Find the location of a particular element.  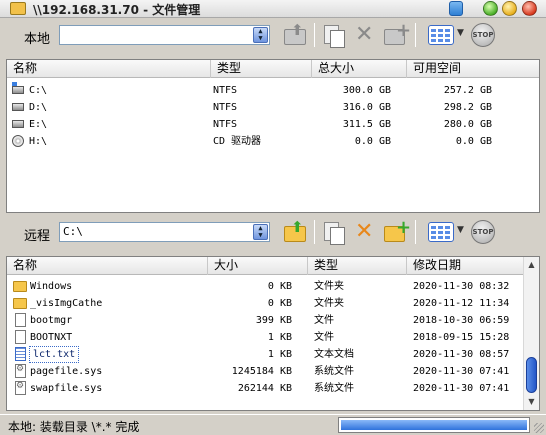

file-row: Windows 0 KB 文件夹 2020-11-30 08:32 is located at coordinates (266, 286).